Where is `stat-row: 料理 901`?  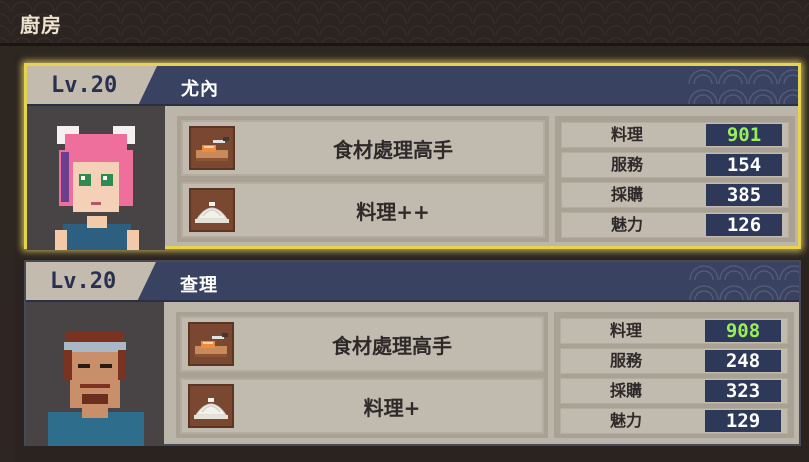 stat-row: 料理 901 is located at coordinates (675, 135).